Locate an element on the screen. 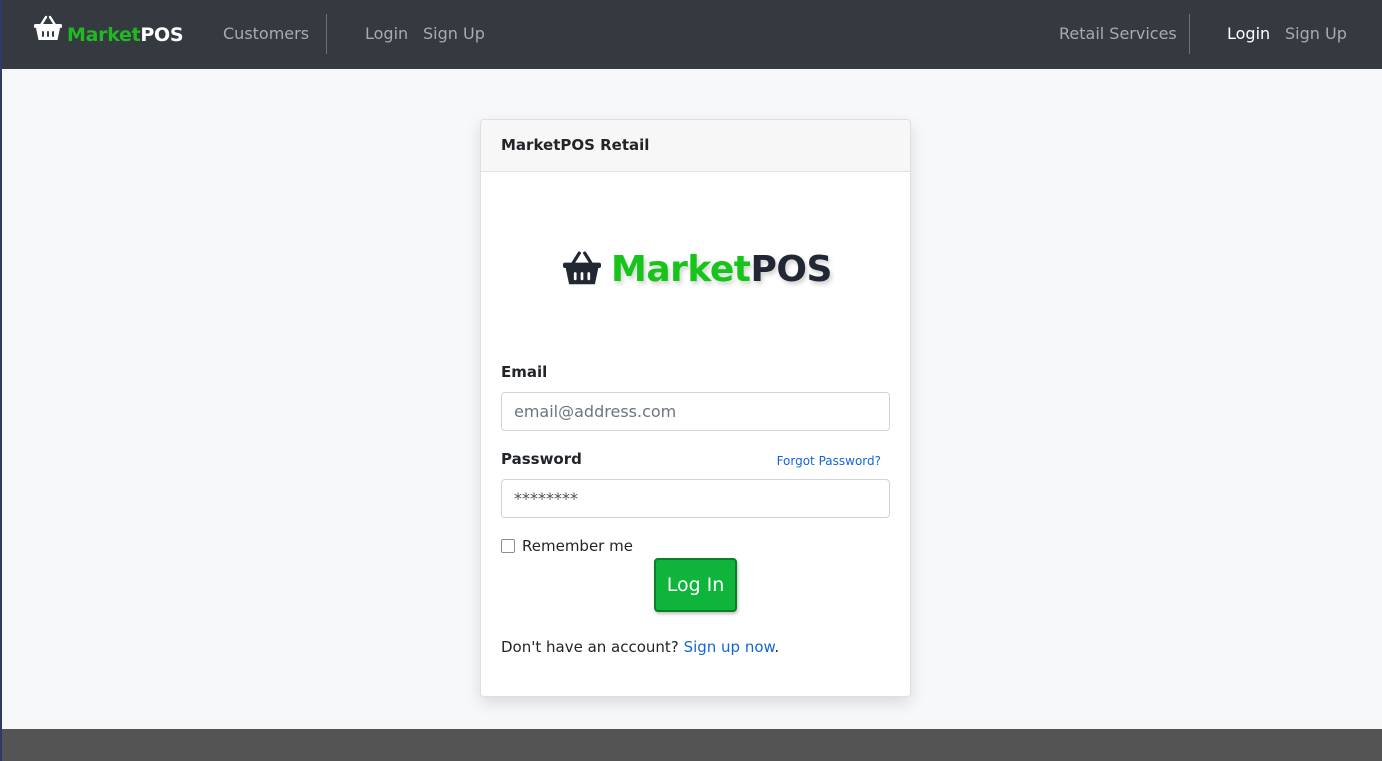 This screenshot has width=1382, height=761. email-input is located at coordinates (695, 411).